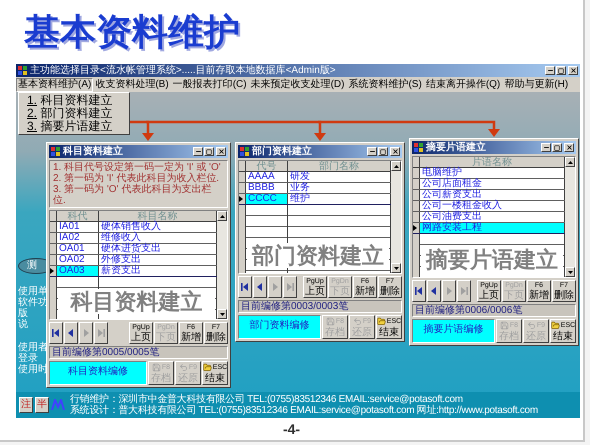 This screenshot has width=590, height=445. What do you see at coordinates (26, 405) in the screenshot?
I see `footer-button: 注` at bounding box center [26, 405].